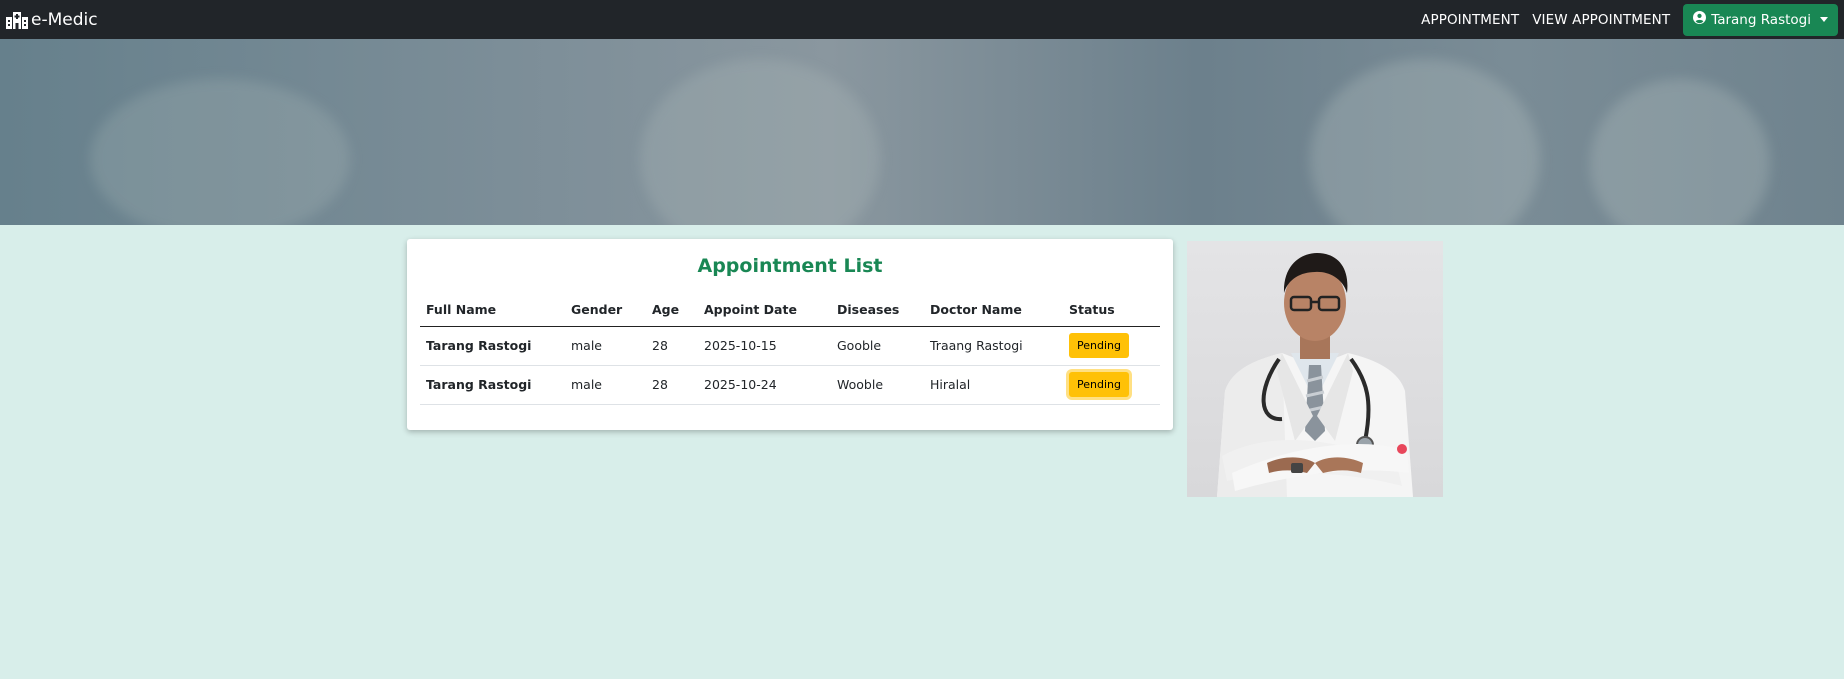 The width and height of the screenshot is (1844, 679). Describe the element at coordinates (1824, 19) in the screenshot. I see `caret-down-icon` at that location.